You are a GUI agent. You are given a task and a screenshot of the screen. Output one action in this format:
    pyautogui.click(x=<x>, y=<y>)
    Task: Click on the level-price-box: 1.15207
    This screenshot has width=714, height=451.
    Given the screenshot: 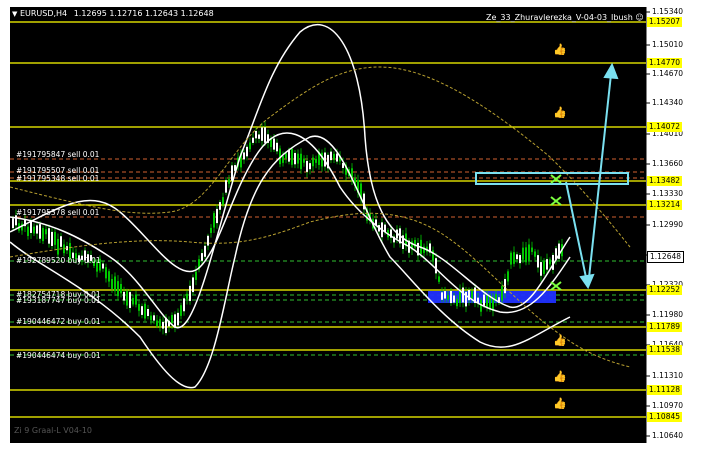 What is the action you would take?
    pyautogui.click(x=665, y=22)
    